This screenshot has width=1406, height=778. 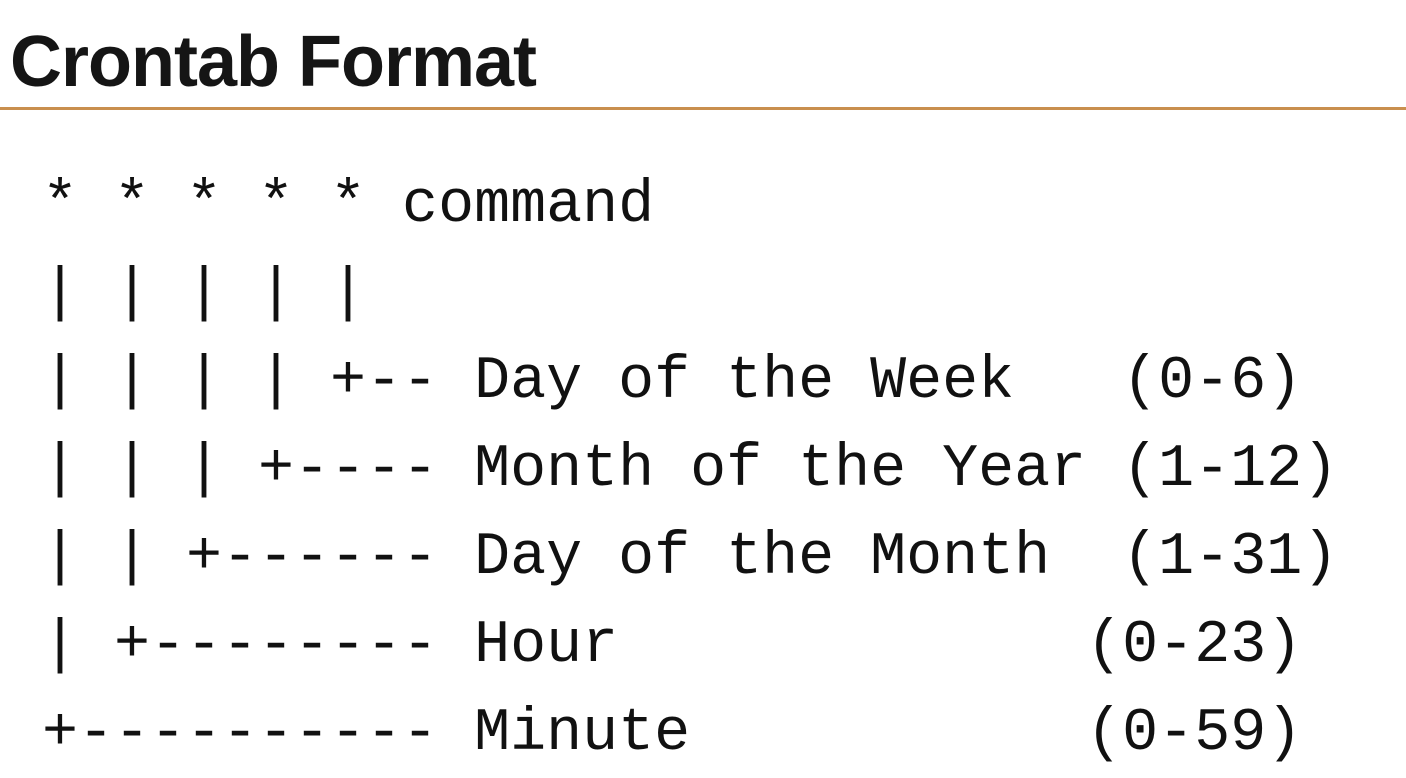 I want to click on code-line-day-of-week: | | | | +-- Day of the Week (0-6), so click(x=672, y=382).